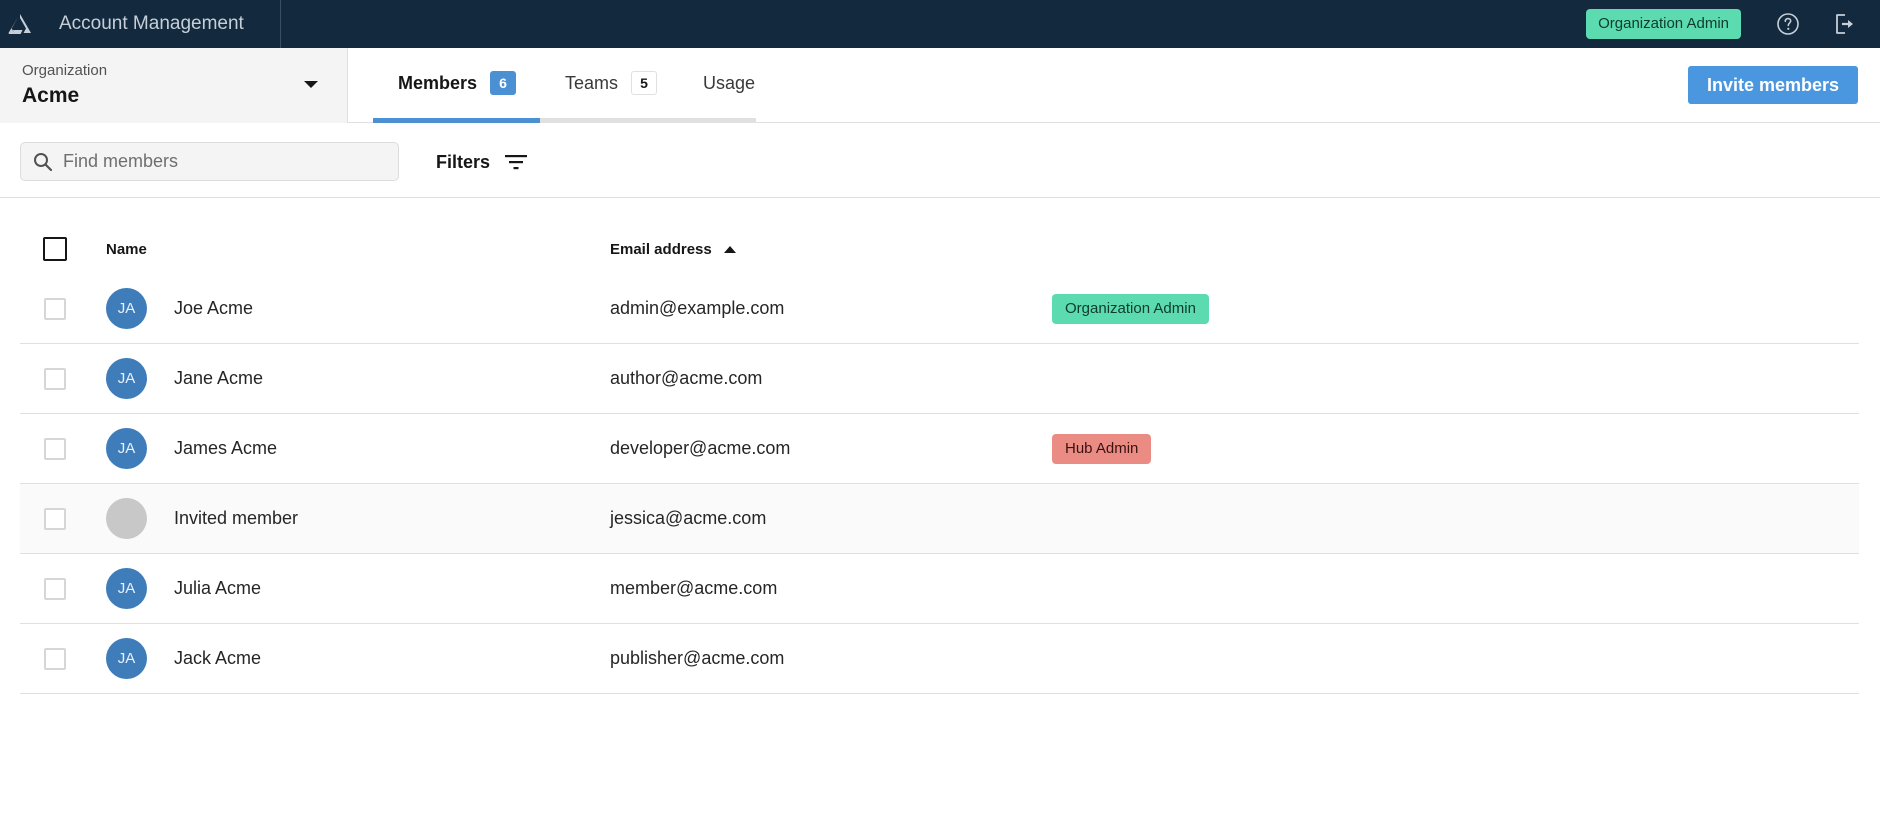 This screenshot has height=827, width=1880. What do you see at coordinates (55, 249) in the screenshot?
I see `select-all-checkbox` at bounding box center [55, 249].